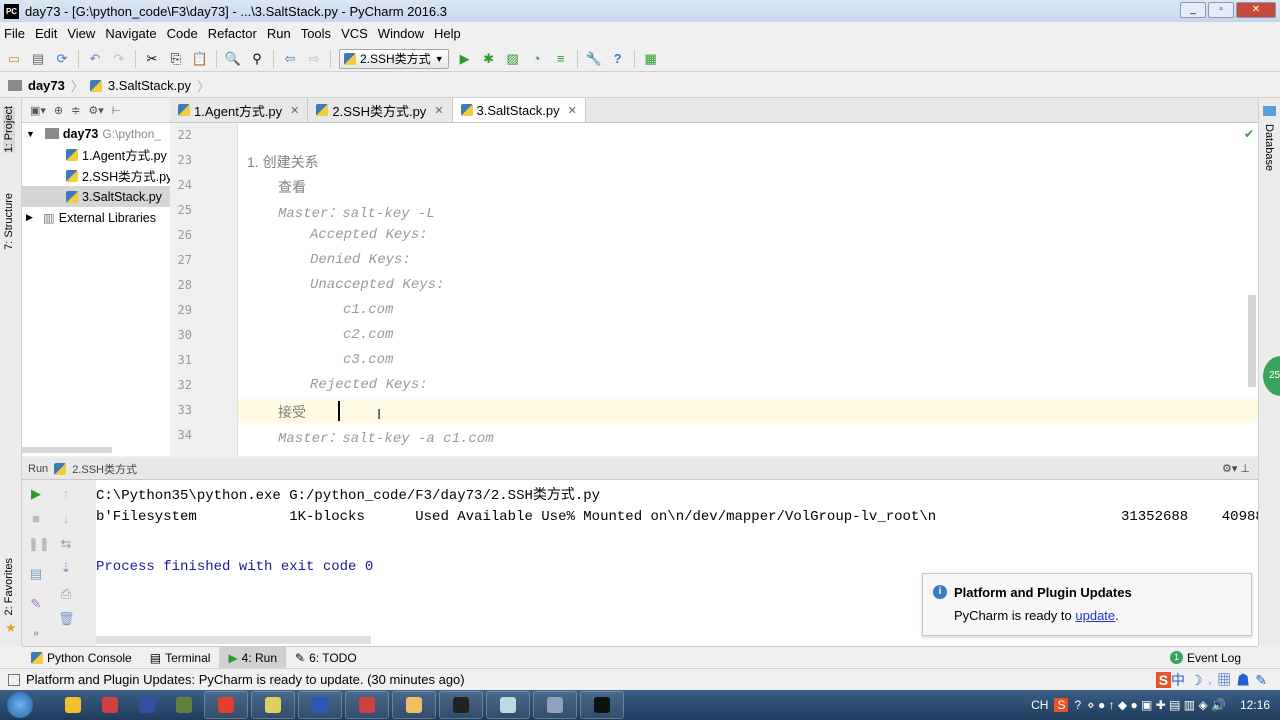  What do you see at coordinates (73, 705) in the screenshot?
I see `explorer-app-icon` at bounding box center [73, 705].